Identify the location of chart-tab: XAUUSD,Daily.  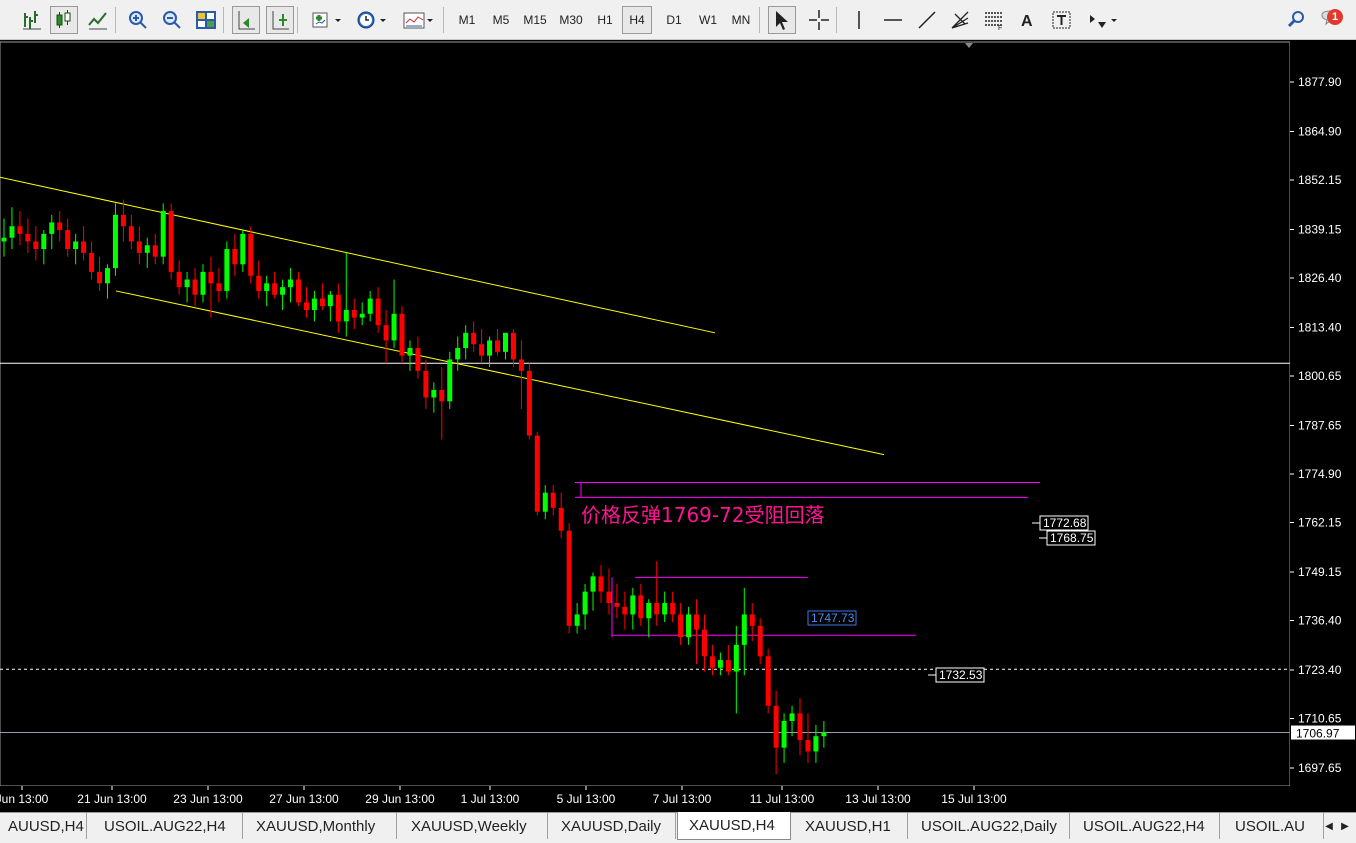
(613, 826).